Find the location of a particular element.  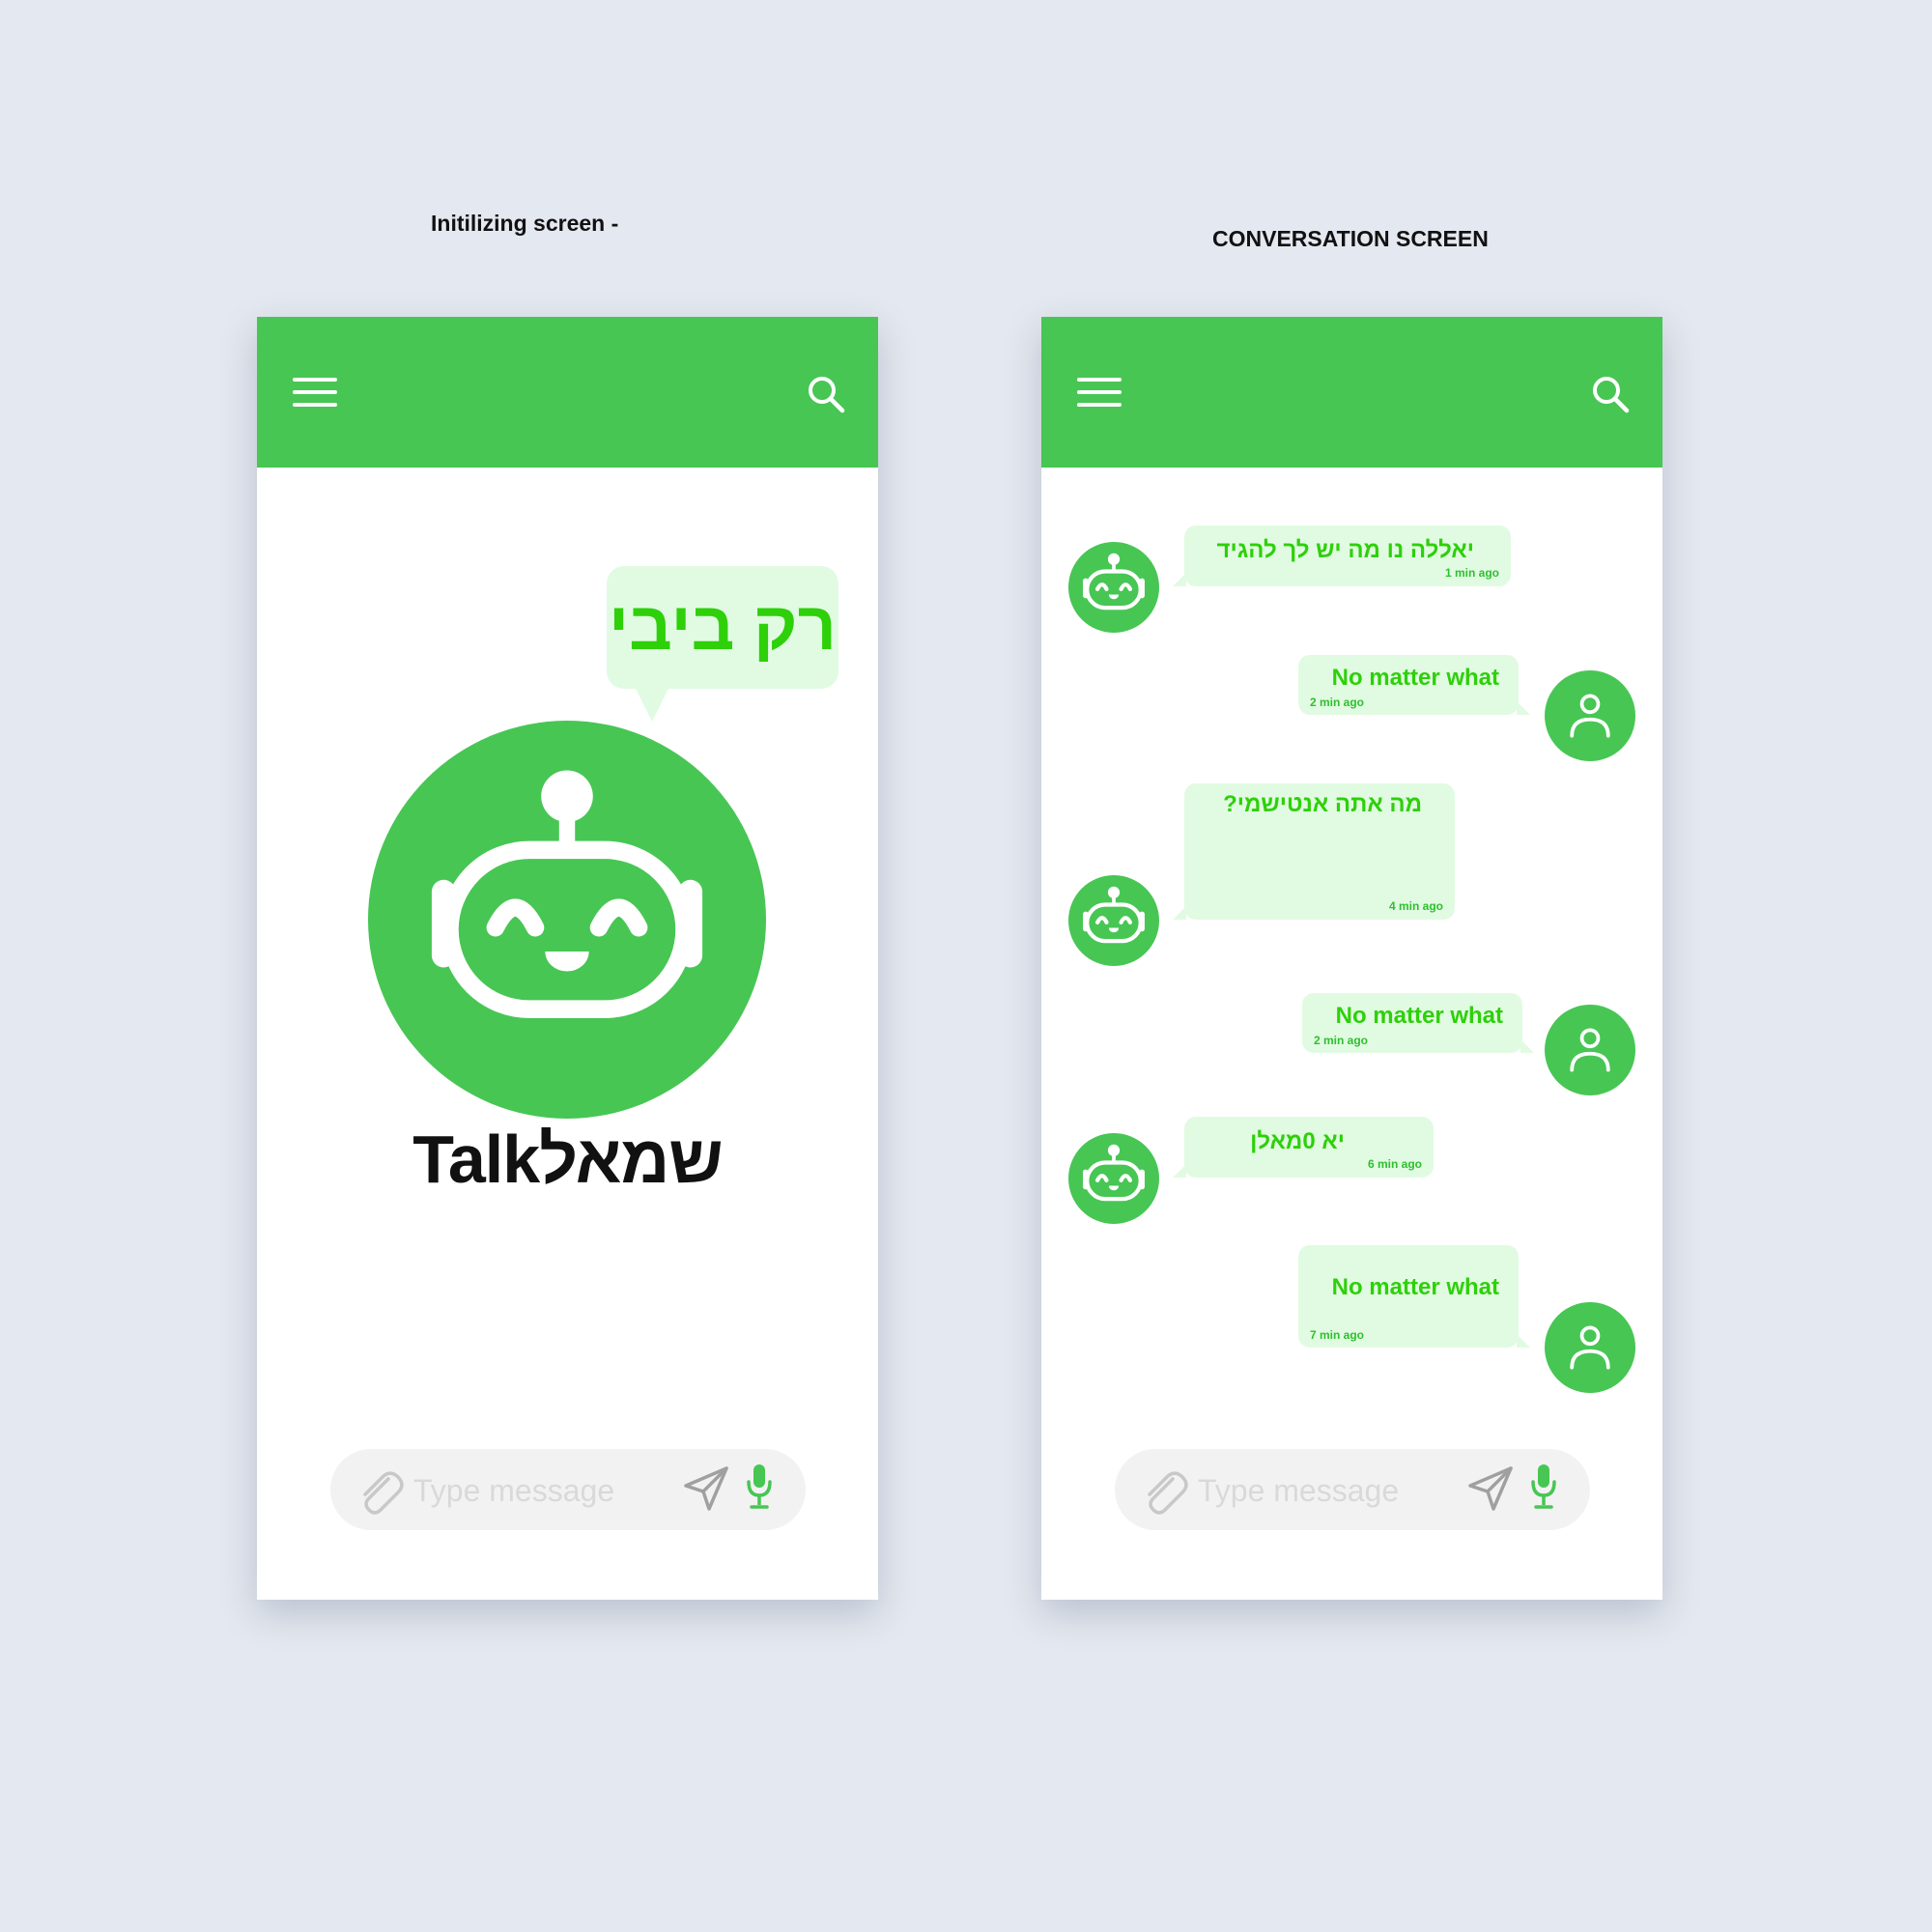

message-bubble: No matter what 7 min ago is located at coordinates (1414, 1296).